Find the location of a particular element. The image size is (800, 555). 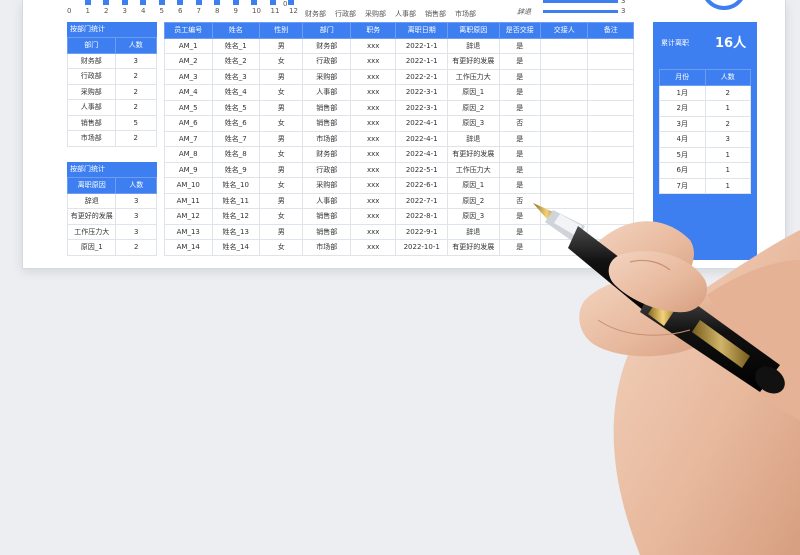

table-cell: 行政部 is located at coordinates (326, 61).